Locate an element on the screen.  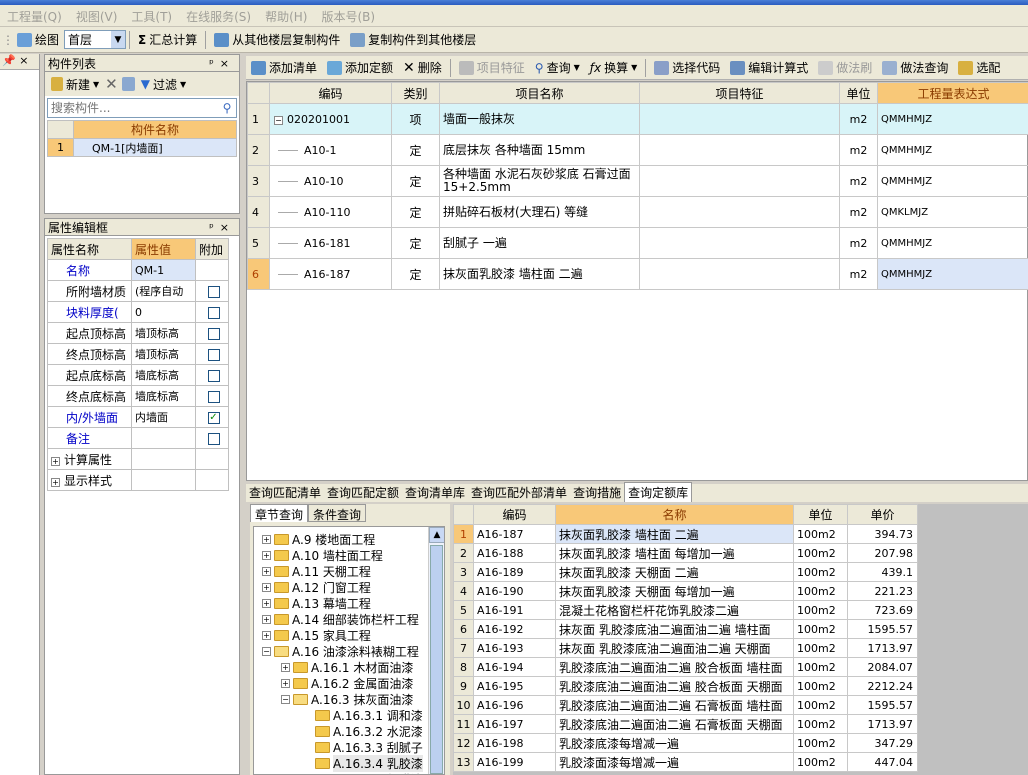
col-name: 项目名称 is located at coordinates (539, 93).